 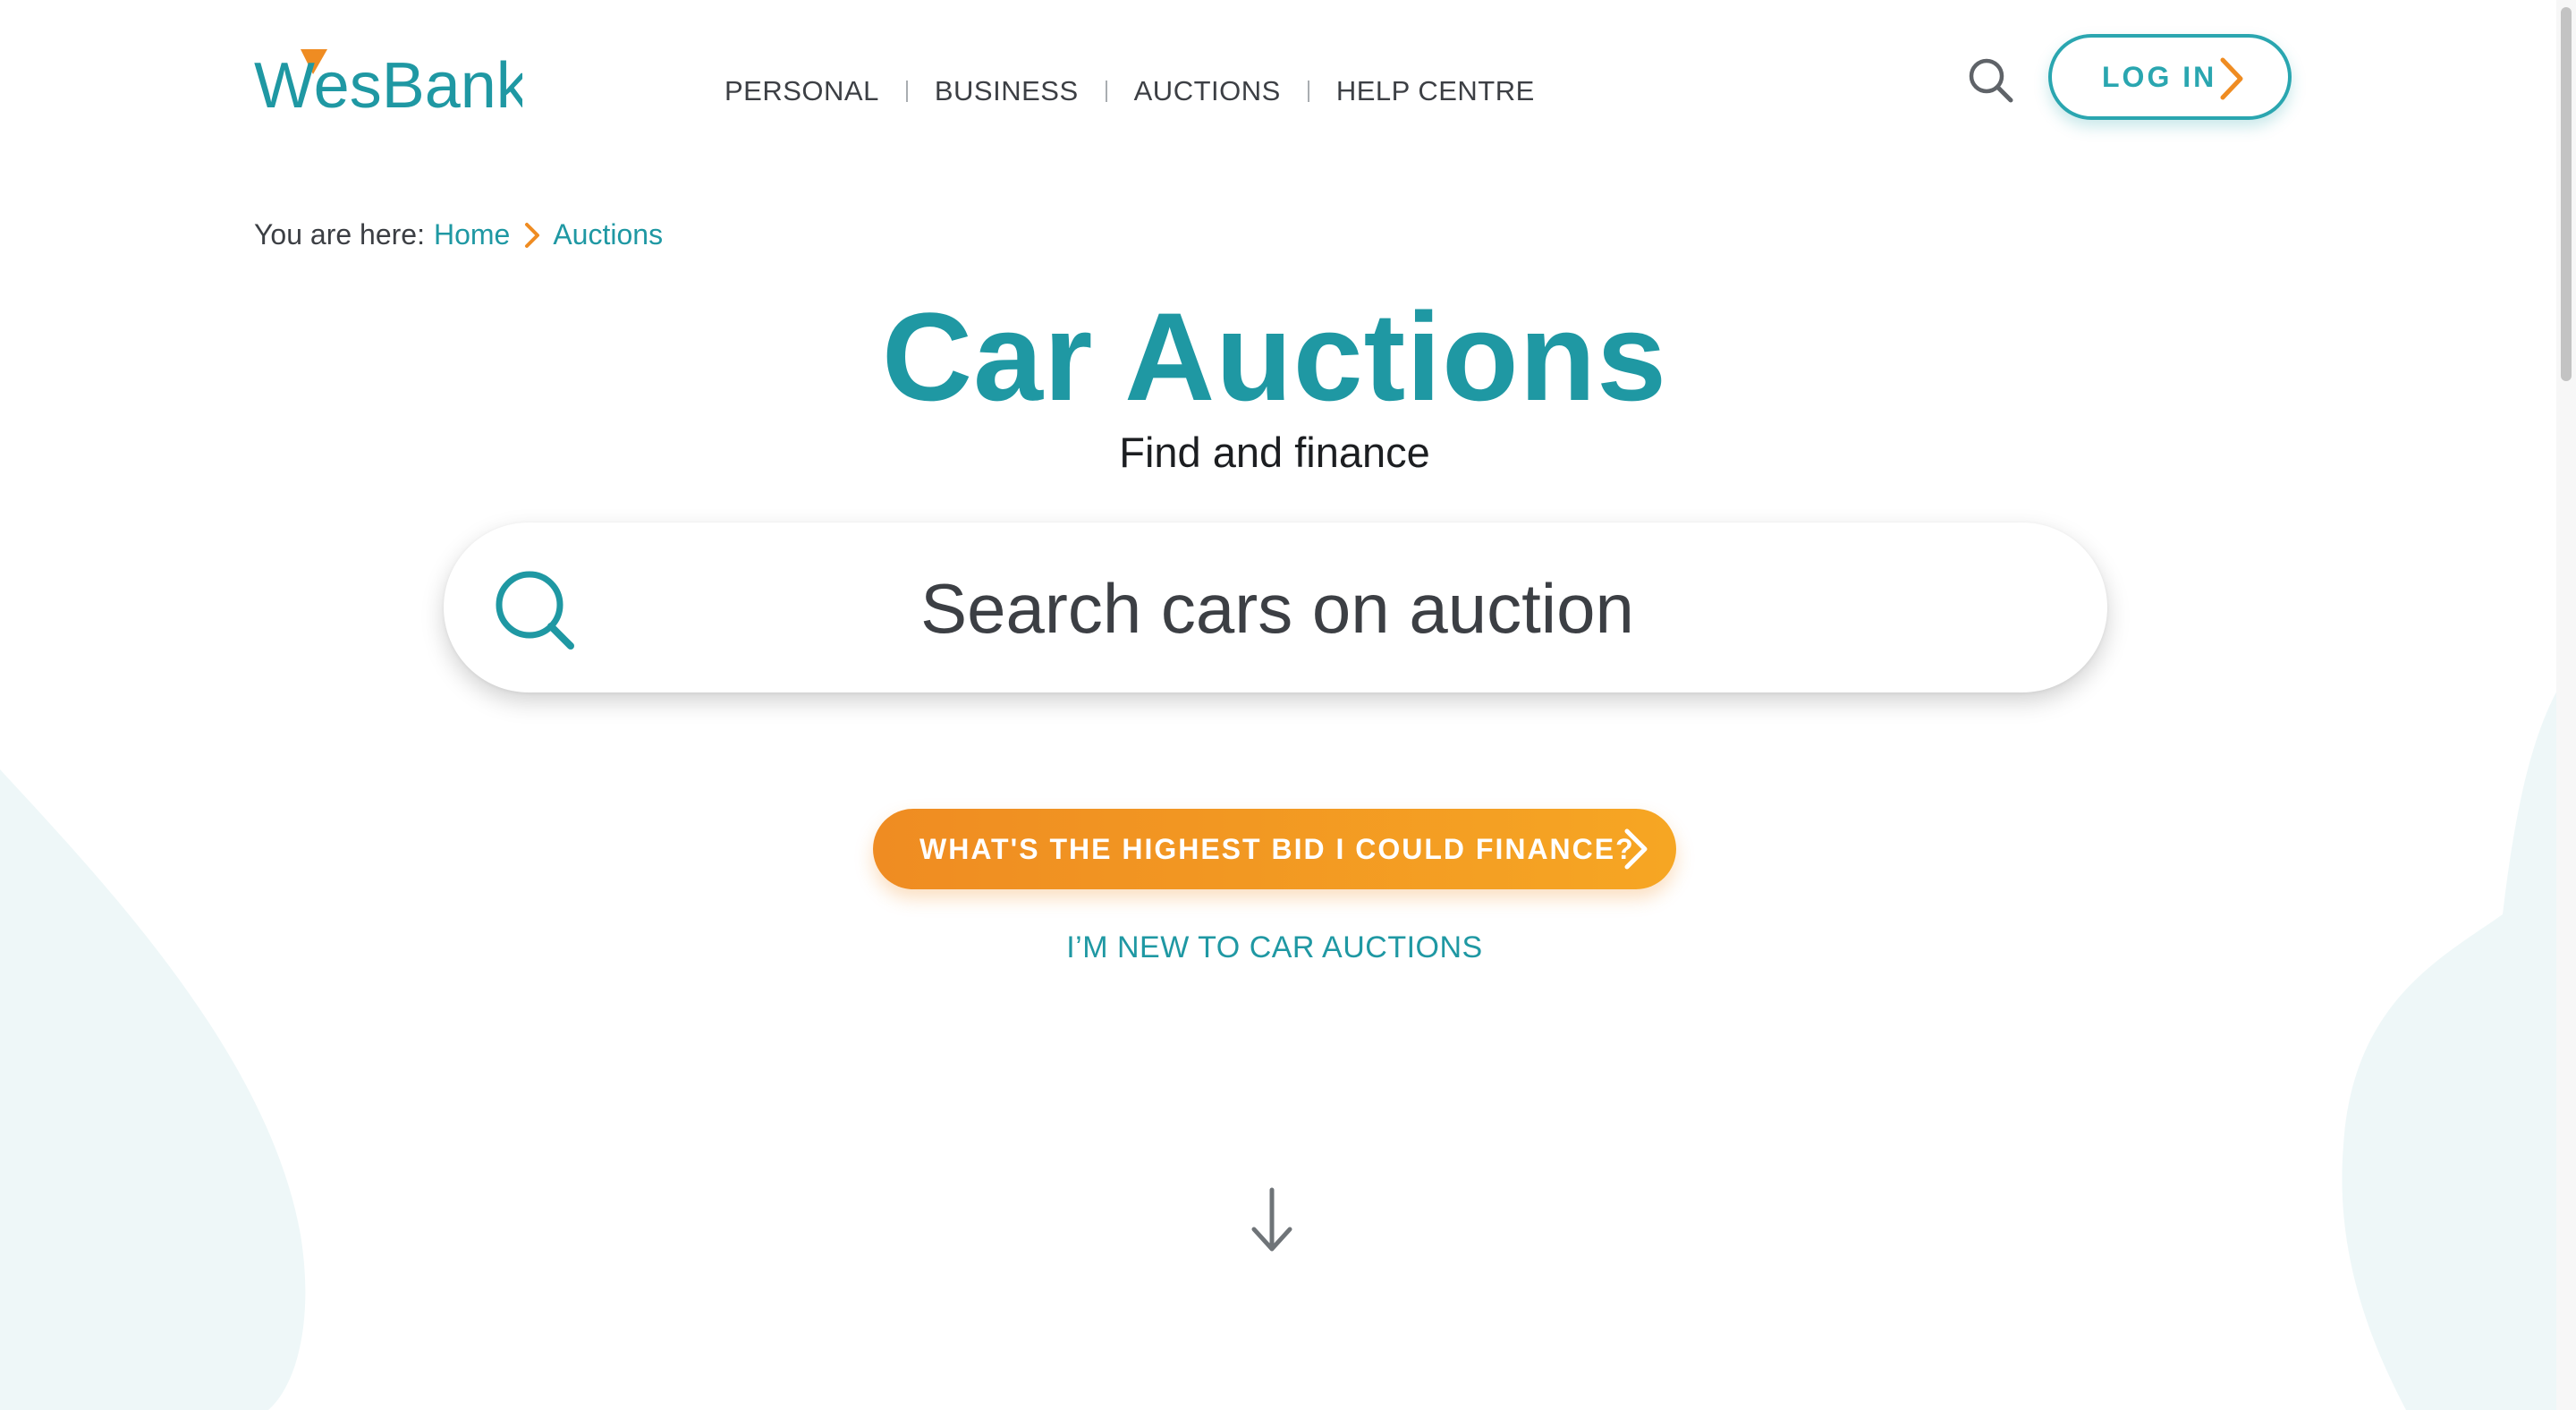 I want to click on nav-auctions: AUCTIONS, so click(x=1207, y=91).